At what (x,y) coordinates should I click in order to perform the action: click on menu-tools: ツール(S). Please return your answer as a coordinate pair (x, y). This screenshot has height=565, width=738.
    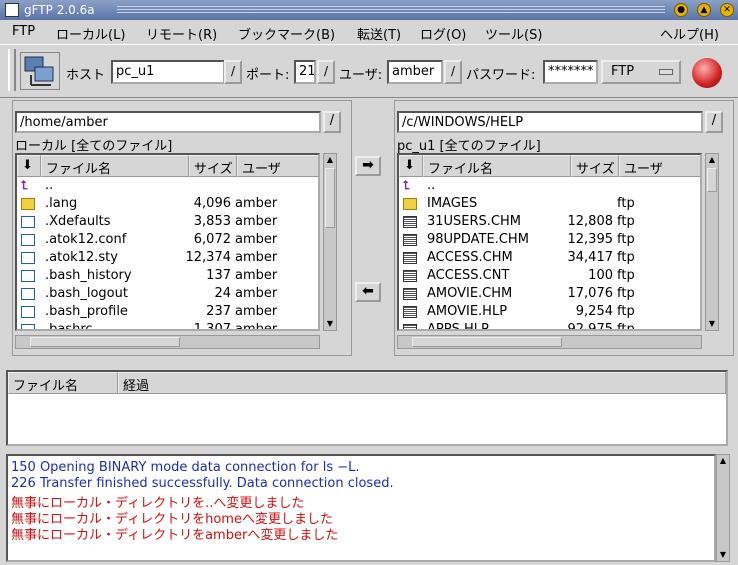
    Looking at the image, I should click on (513, 33).